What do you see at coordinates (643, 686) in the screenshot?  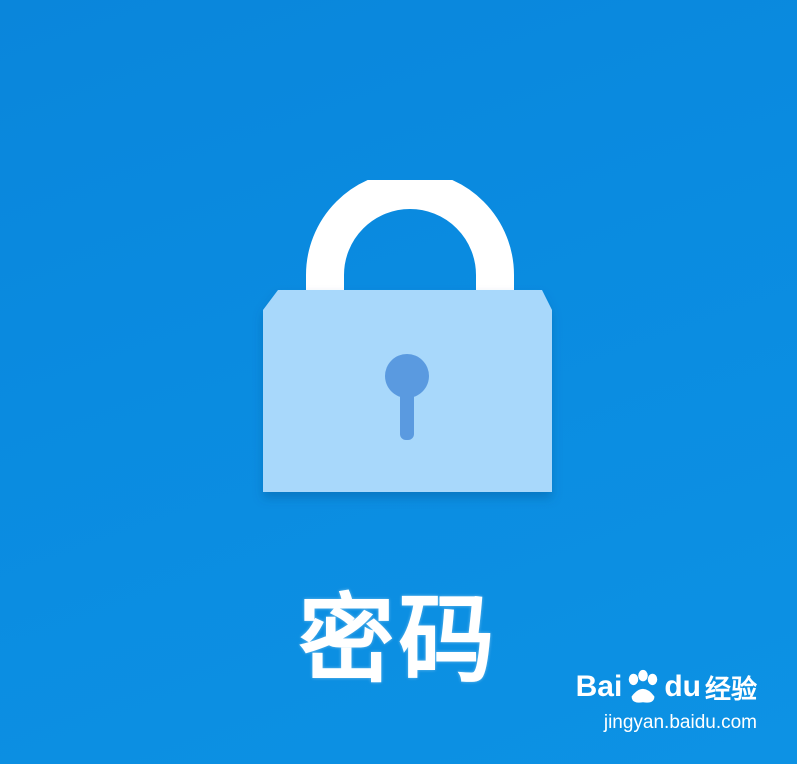 I see `paw-icon` at bounding box center [643, 686].